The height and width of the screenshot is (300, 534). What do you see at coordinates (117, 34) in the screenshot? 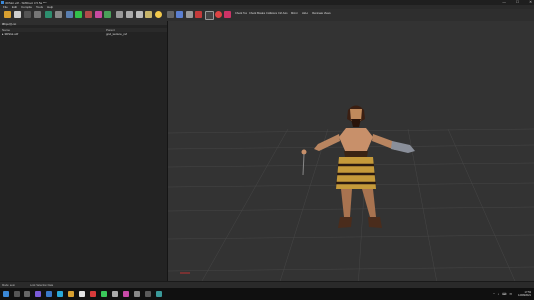
I see `tree-item-parent: gnd_texture_ref` at bounding box center [117, 34].